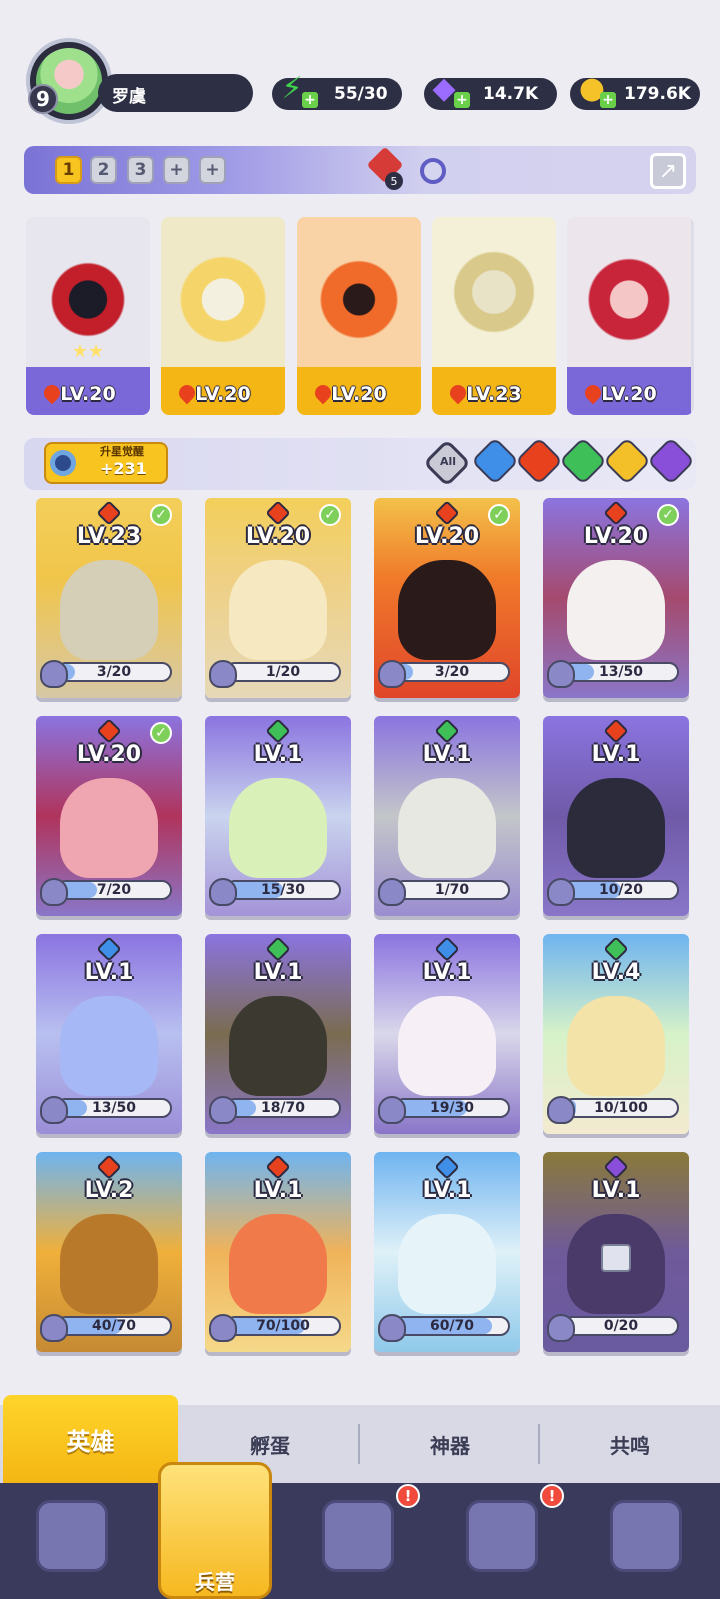 The width and height of the screenshot is (720, 1599). I want to click on hero-card: LV.1 60/70, so click(447, 1252).